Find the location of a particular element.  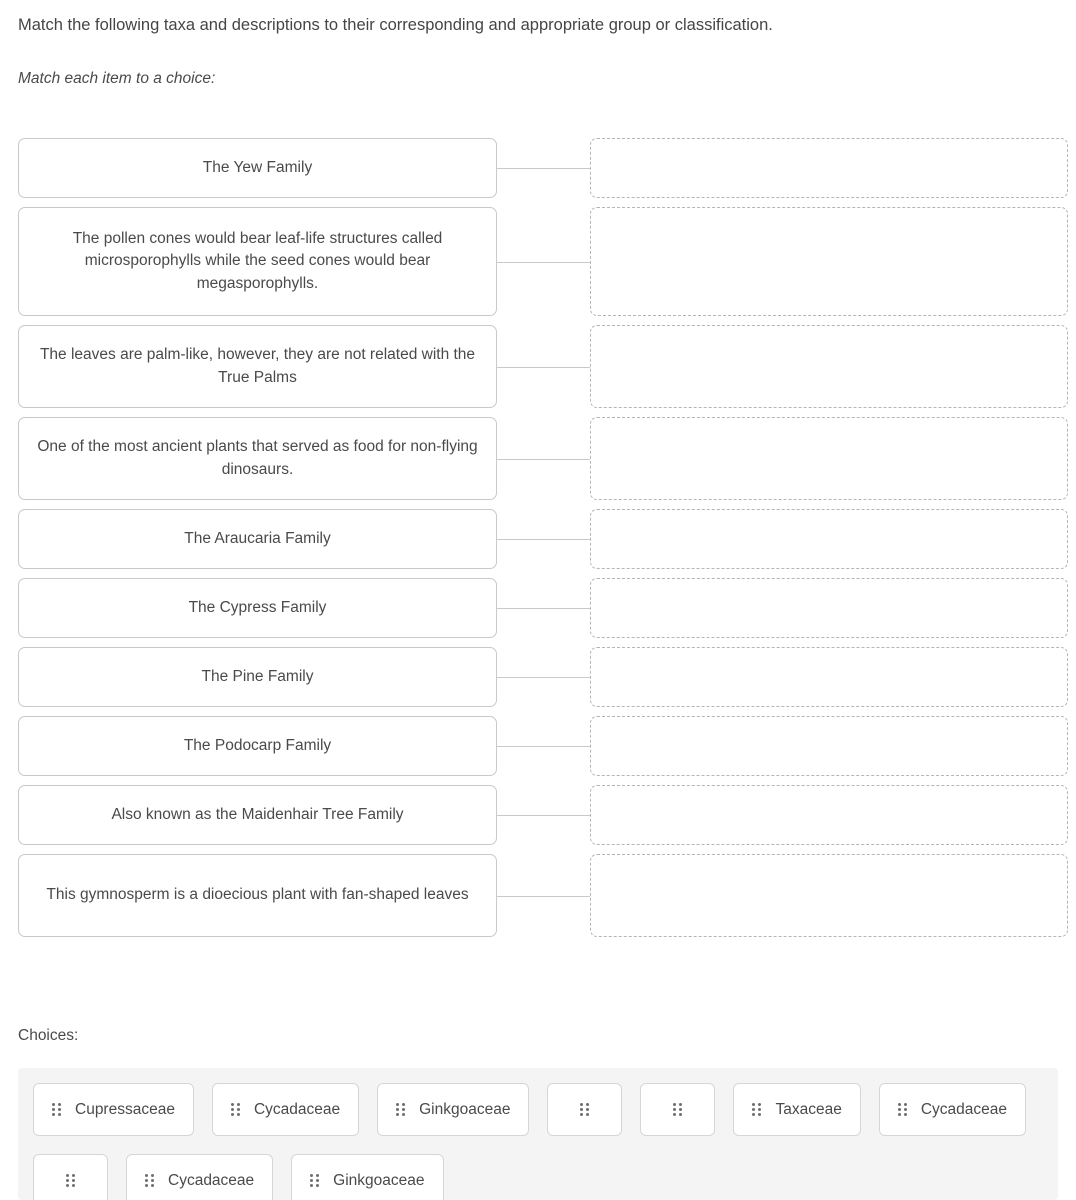

choice-chip-label: Taxaceae is located at coordinates (808, 1109).